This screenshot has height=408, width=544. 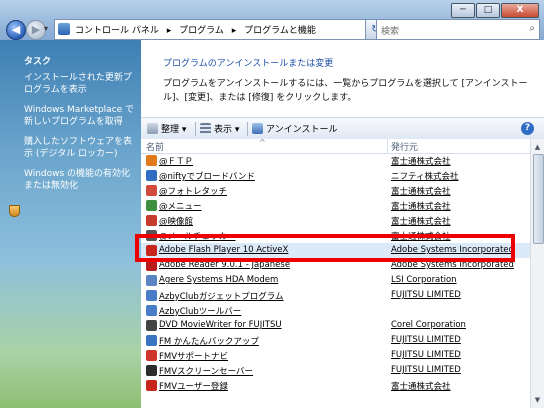 What do you see at coordinates (80, 84) in the screenshot?
I see `task-link-view-updates: インストールされた更新プログラムを表示` at bounding box center [80, 84].